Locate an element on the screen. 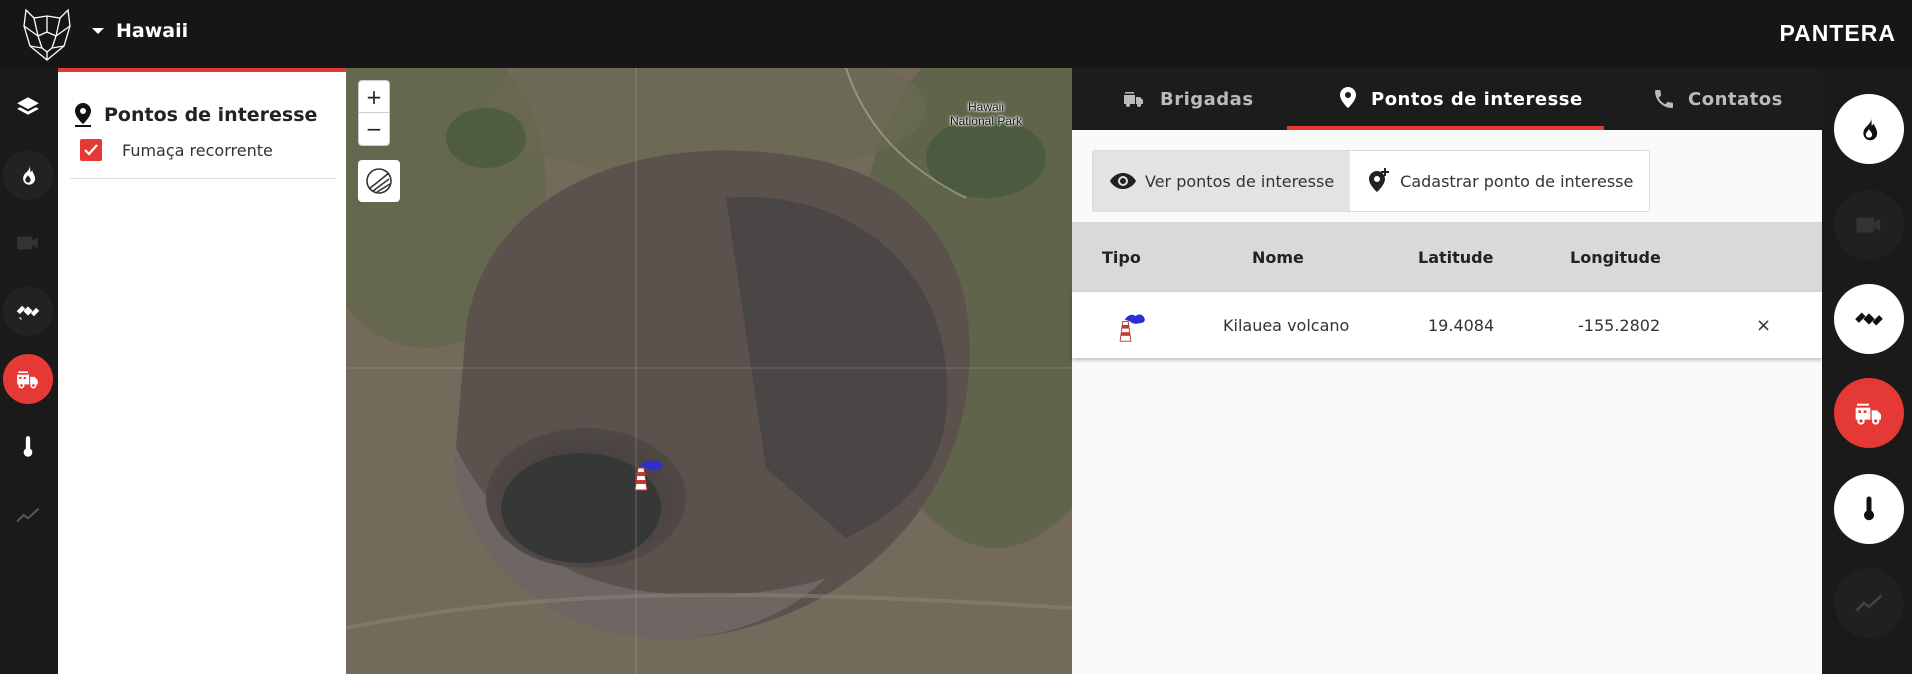  layer-checkbox is located at coordinates (91, 150).